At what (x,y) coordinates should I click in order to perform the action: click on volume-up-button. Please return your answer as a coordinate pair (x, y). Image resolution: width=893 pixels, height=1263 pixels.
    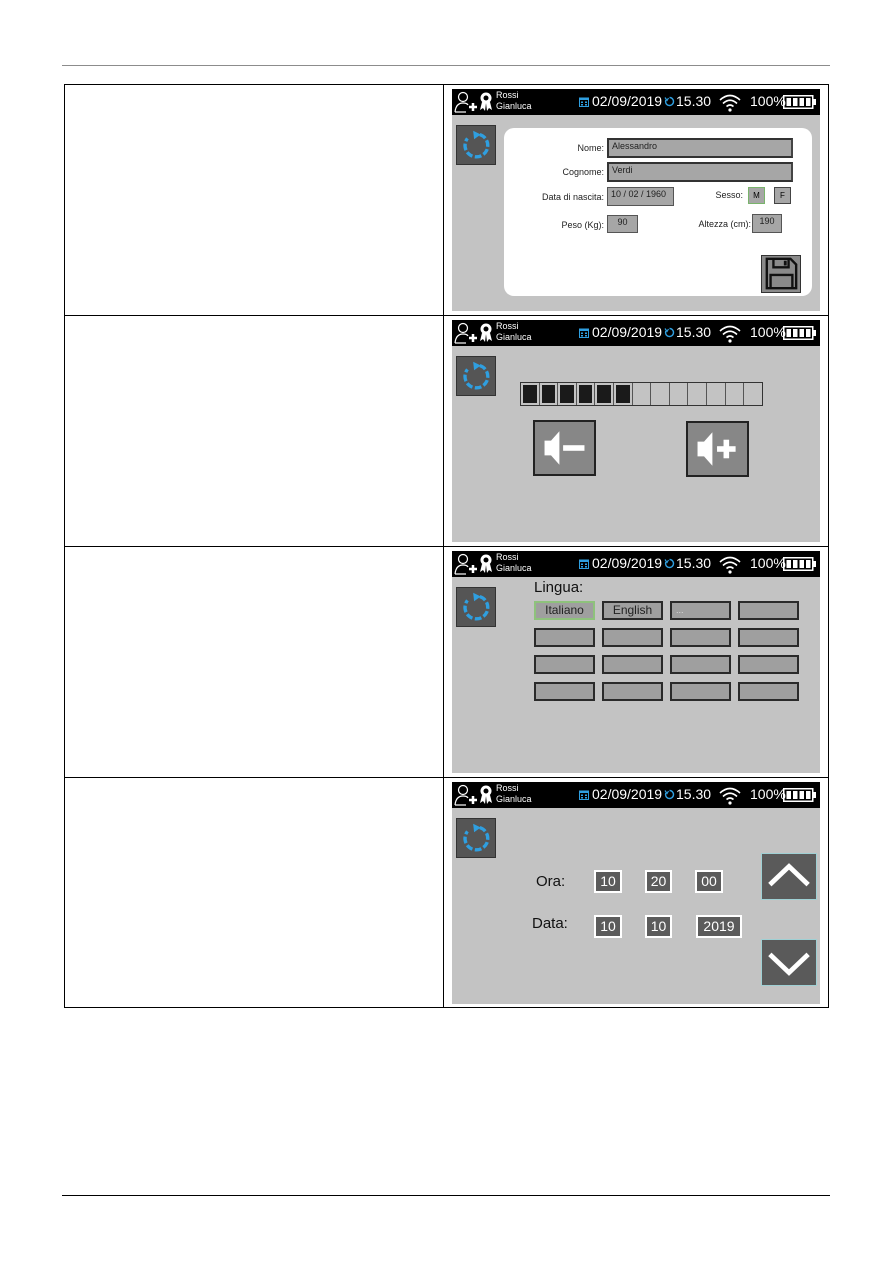
    Looking at the image, I should click on (717, 449).